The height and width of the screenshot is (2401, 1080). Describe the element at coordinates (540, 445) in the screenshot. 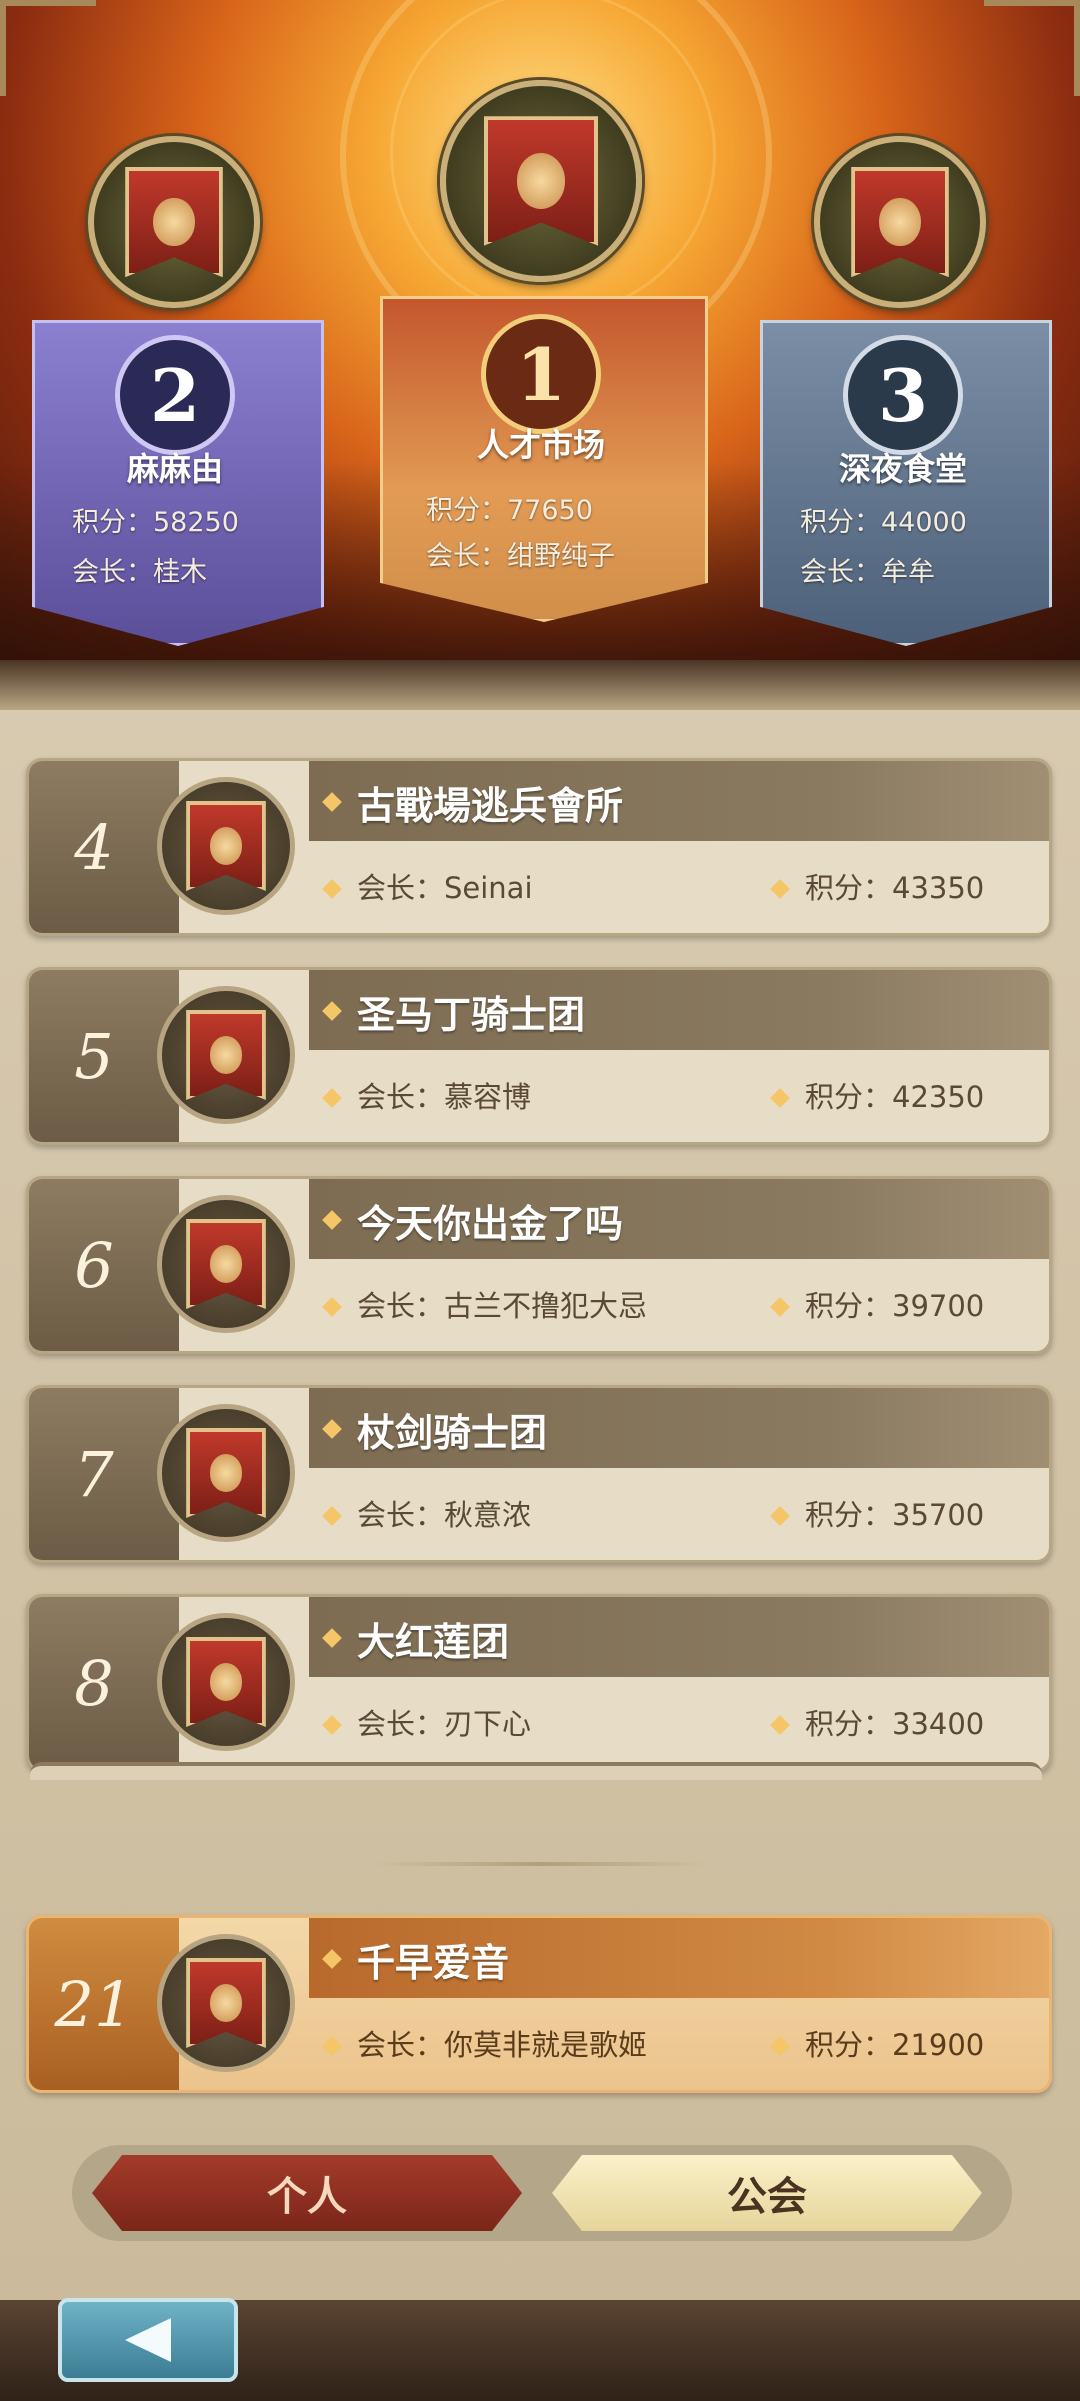

I see `guild-name: 人才市场` at that location.